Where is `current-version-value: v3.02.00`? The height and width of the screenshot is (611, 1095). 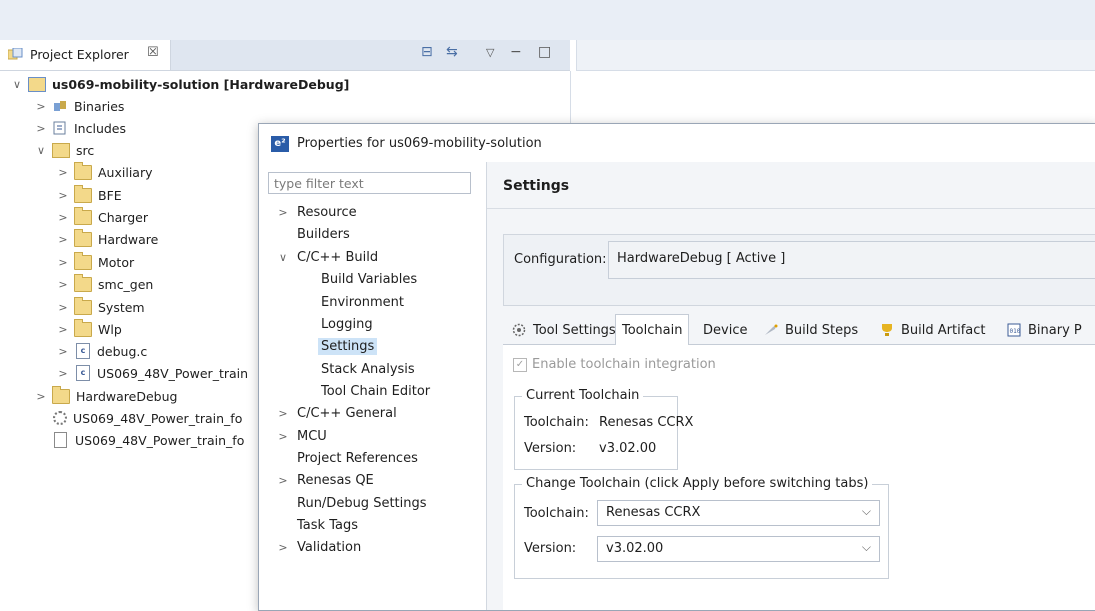
current-version-value: v3.02.00 is located at coordinates (628, 448).